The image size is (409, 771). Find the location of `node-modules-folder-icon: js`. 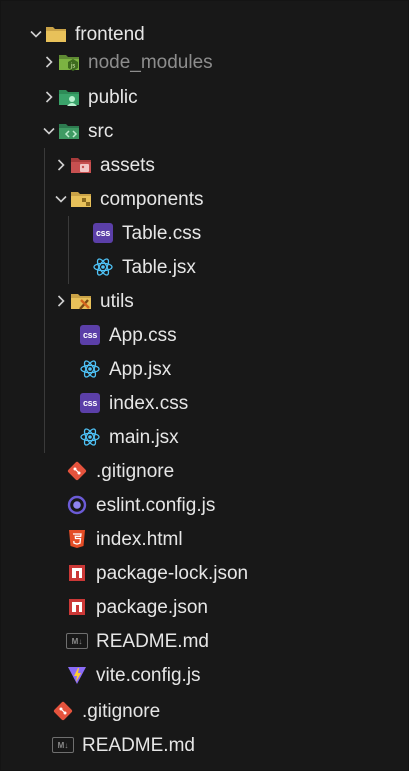

node-modules-folder-icon: js is located at coordinates (69, 62).